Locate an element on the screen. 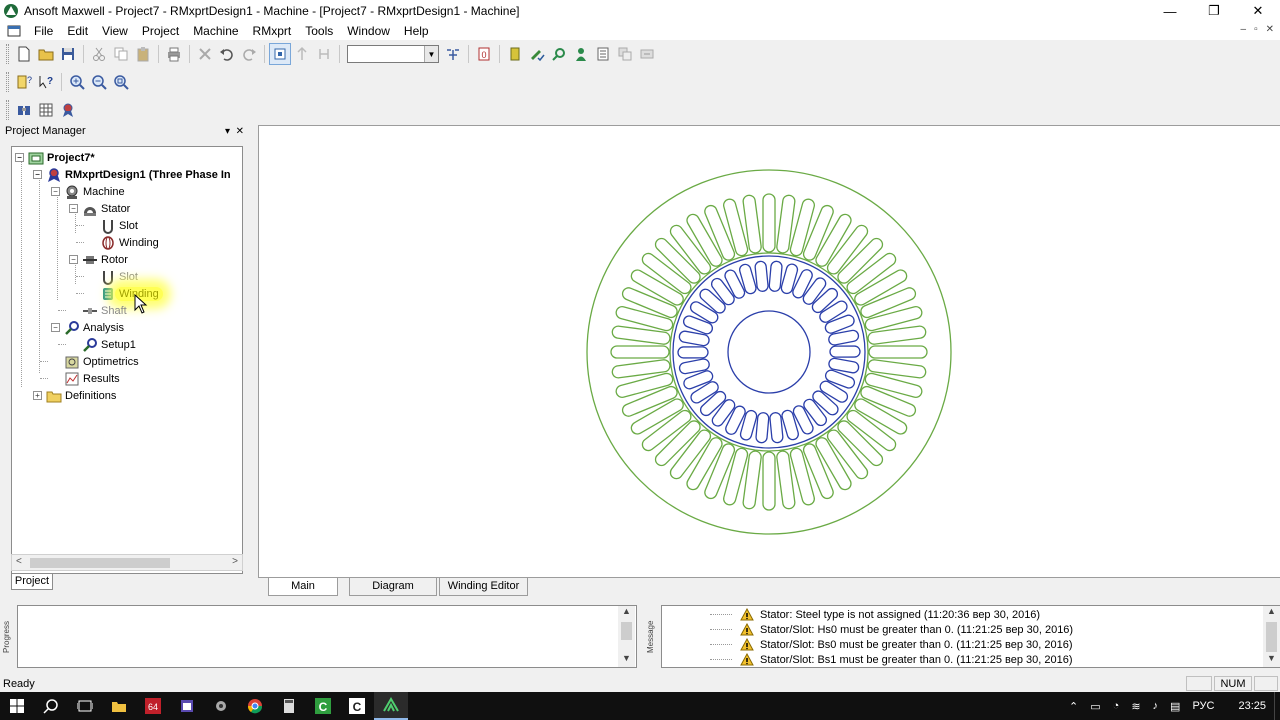  tree-analysis: − Analysis is located at coordinates (87, 327).